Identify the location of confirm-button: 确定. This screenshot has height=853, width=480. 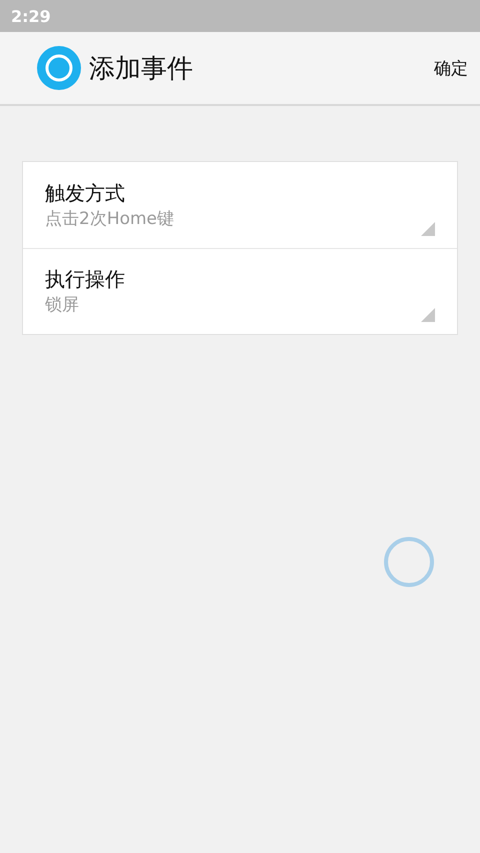
(451, 68).